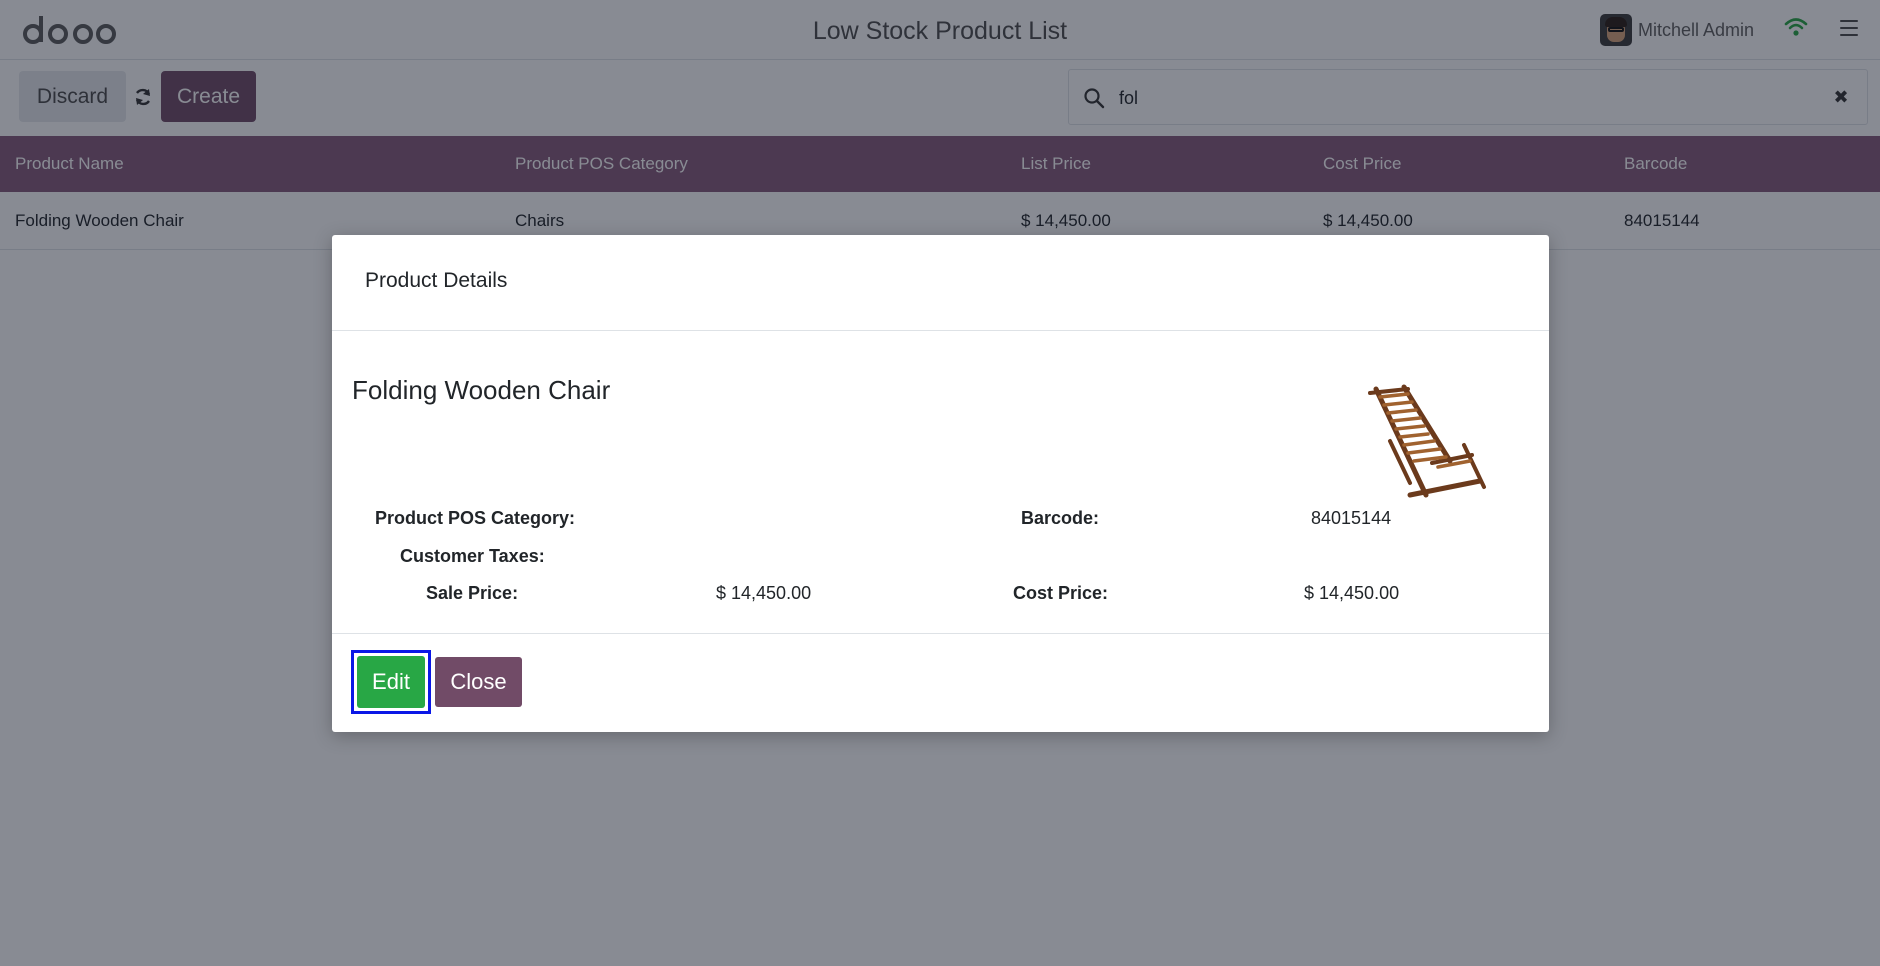  Describe the element at coordinates (1061, 593) in the screenshot. I see `label-cost-price: Cost Price:` at that location.